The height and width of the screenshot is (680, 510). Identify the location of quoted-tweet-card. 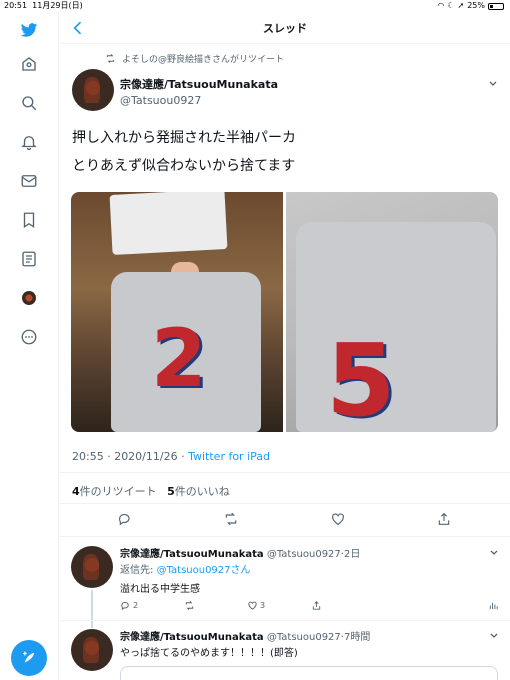
(309, 673).